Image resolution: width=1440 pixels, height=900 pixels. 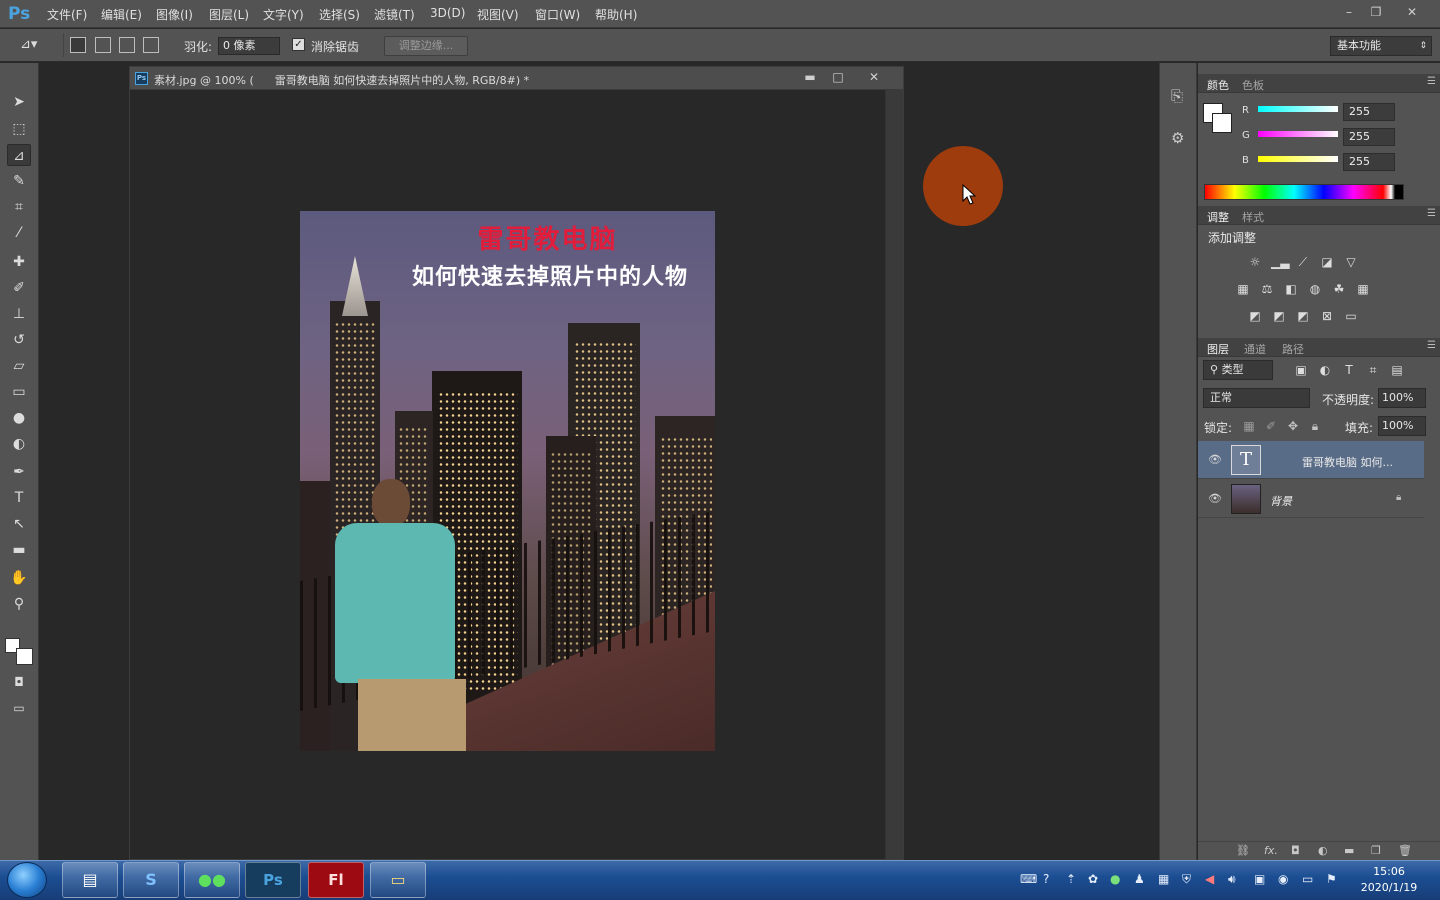 What do you see at coordinates (1369, 112) in the screenshot?
I see `r-value: 255` at bounding box center [1369, 112].